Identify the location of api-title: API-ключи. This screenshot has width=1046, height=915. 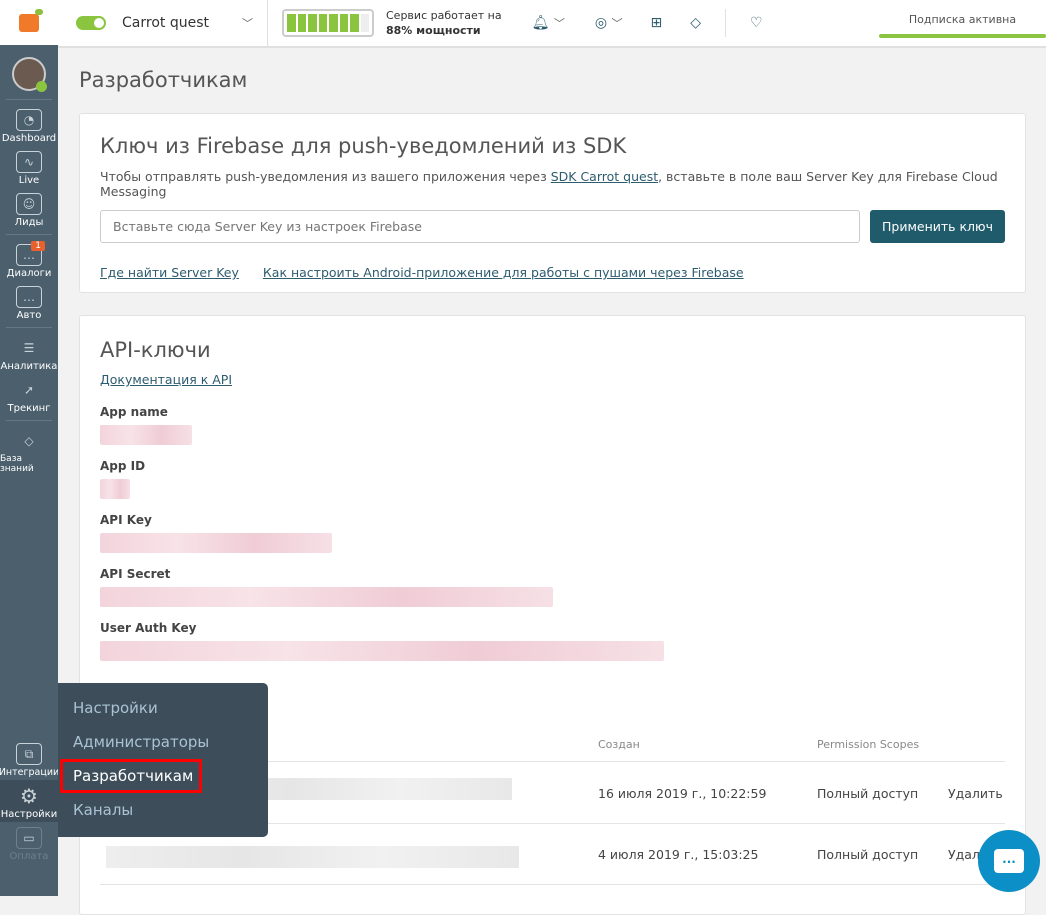
(155, 350).